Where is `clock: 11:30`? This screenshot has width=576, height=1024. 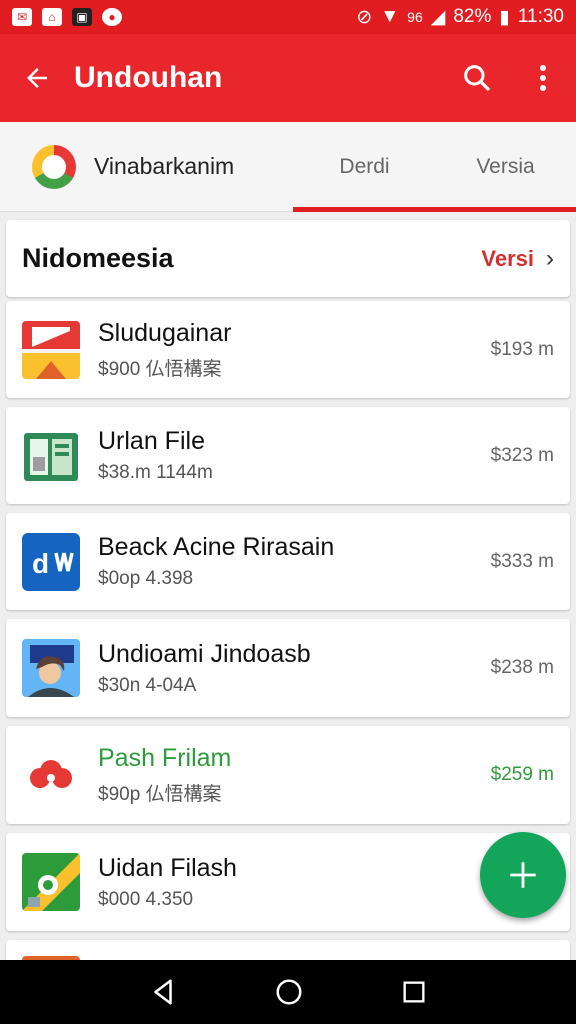
clock: 11:30 is located at coordinates (540, 16).